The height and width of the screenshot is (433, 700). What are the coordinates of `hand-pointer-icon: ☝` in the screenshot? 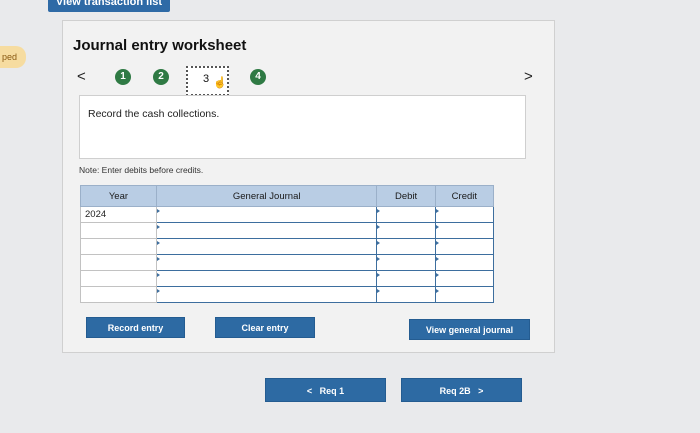 It's located at (220, 83).